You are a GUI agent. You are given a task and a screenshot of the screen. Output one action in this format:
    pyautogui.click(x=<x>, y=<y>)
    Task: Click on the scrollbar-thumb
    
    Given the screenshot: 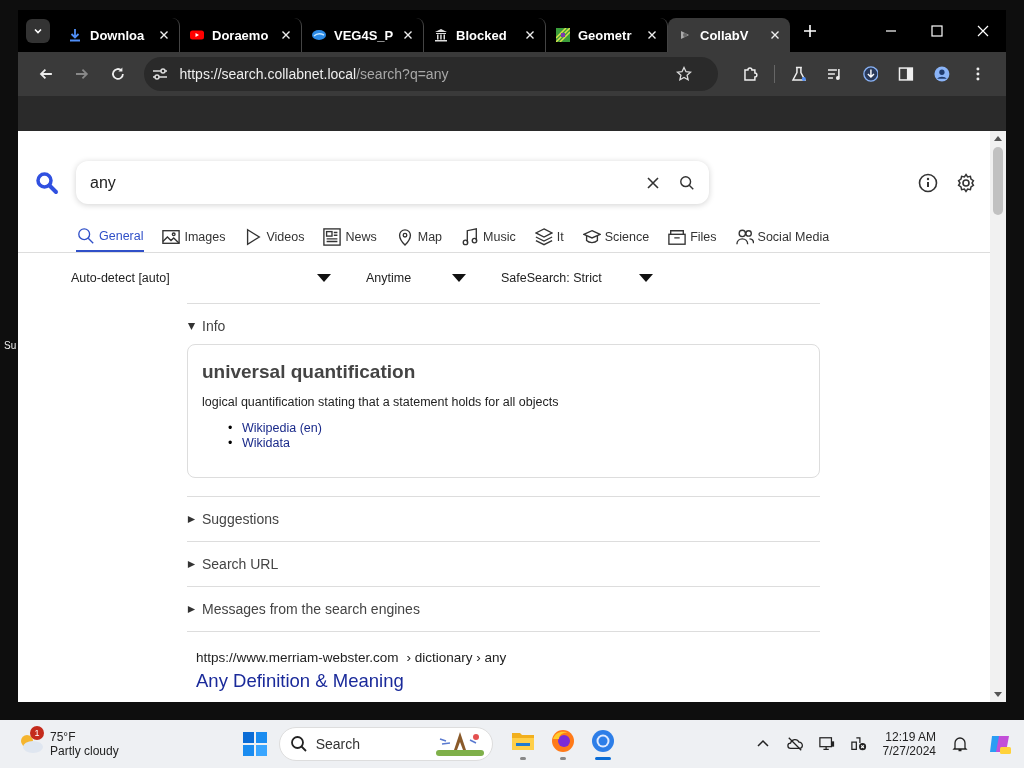 What is the action you would take?
    pyautogui.click(x=998, y=181)
    